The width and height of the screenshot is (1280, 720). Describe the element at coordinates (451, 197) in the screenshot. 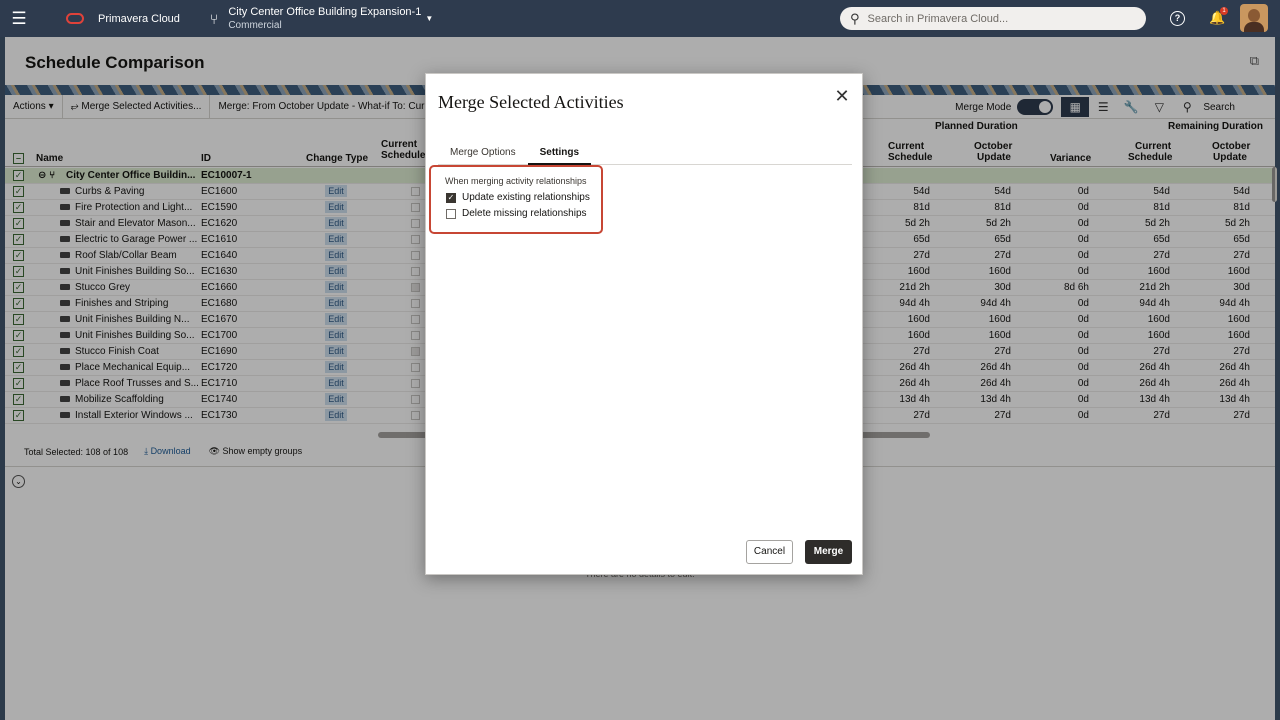

I see `update-existing-checkbox: ✓` at that location.